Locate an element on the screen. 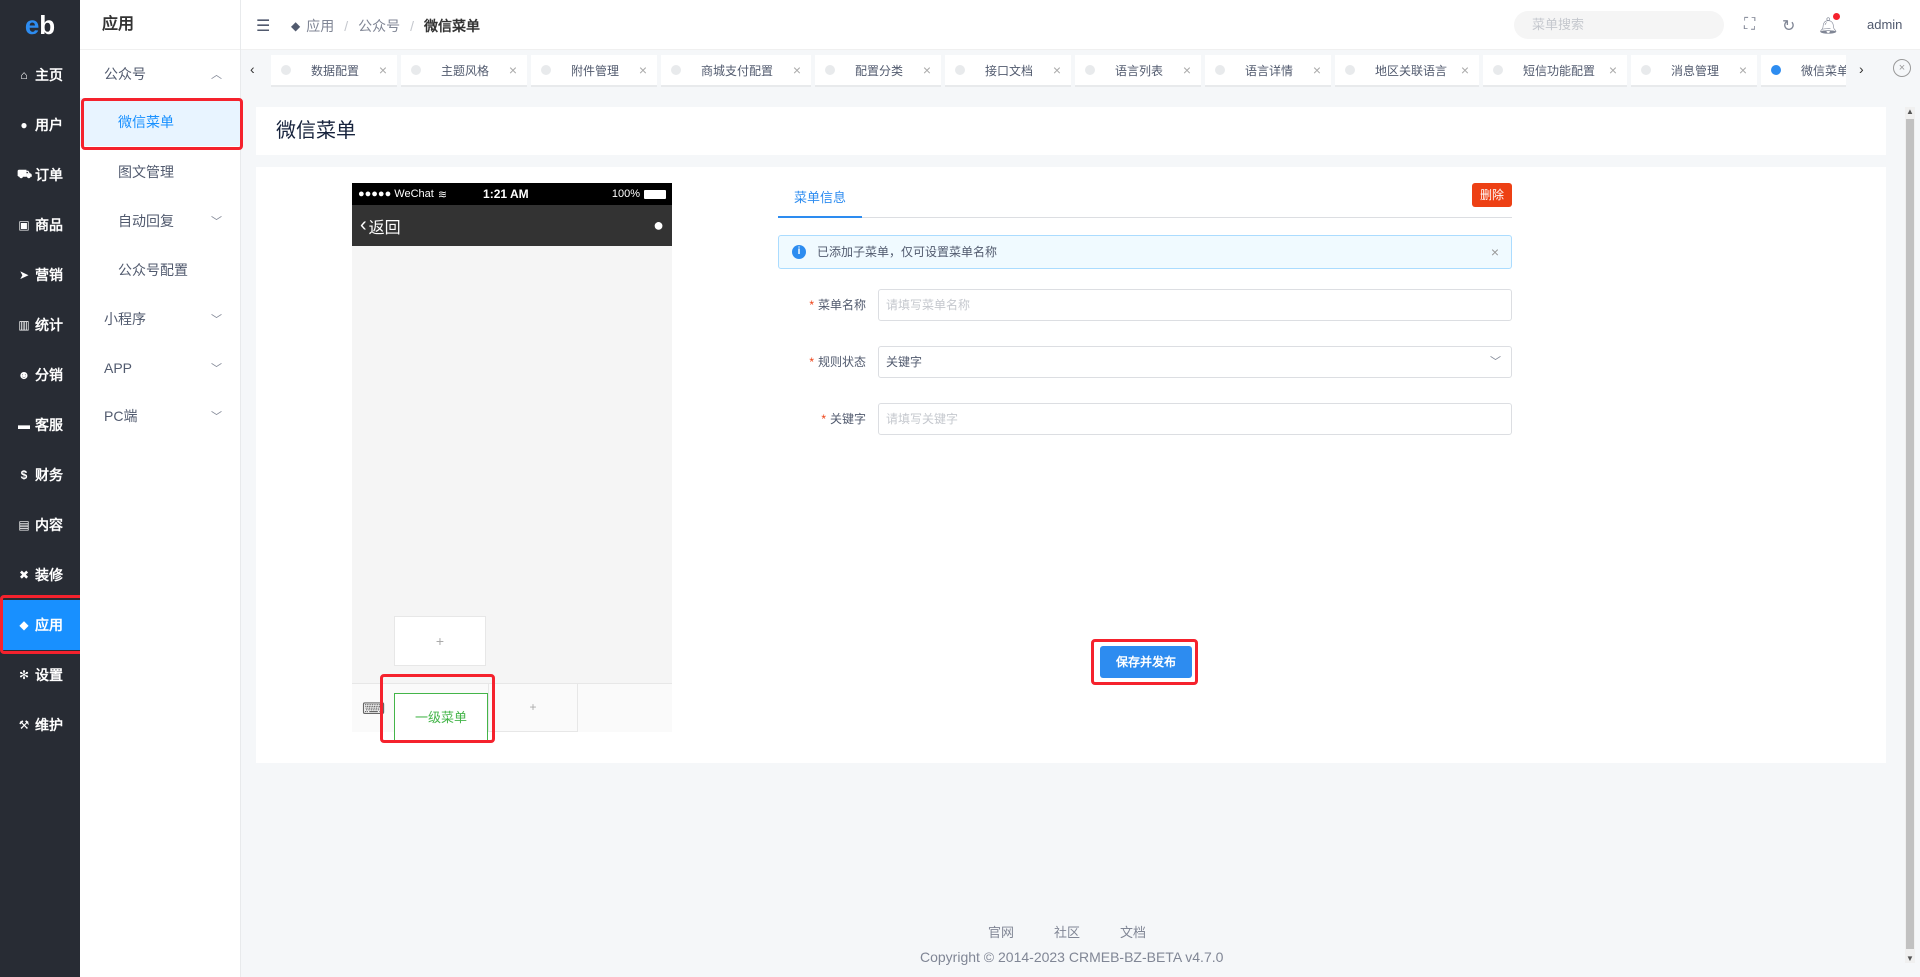  user-icon: ● is located at coordinates (24, 125).